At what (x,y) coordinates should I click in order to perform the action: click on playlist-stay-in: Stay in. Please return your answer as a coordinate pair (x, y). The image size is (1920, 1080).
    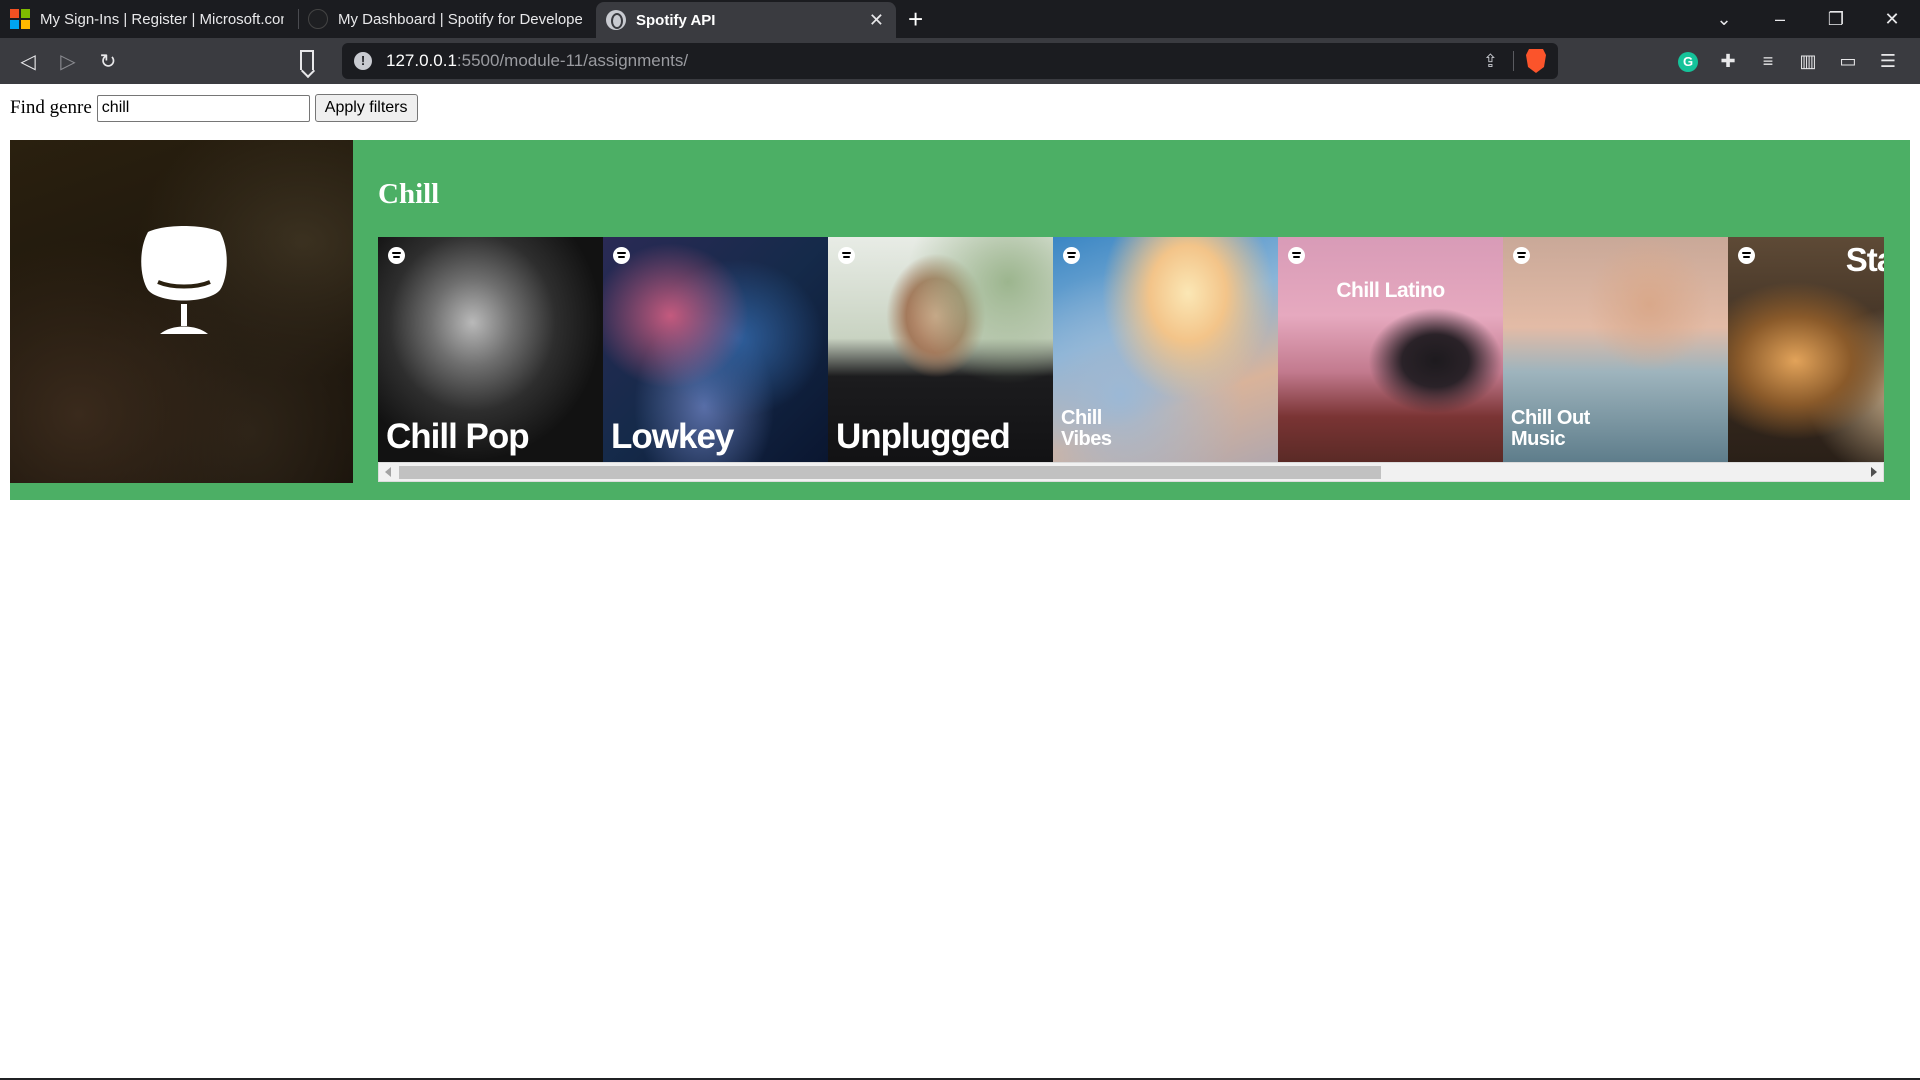
    Looking at the image, I should click on (1806, 349).